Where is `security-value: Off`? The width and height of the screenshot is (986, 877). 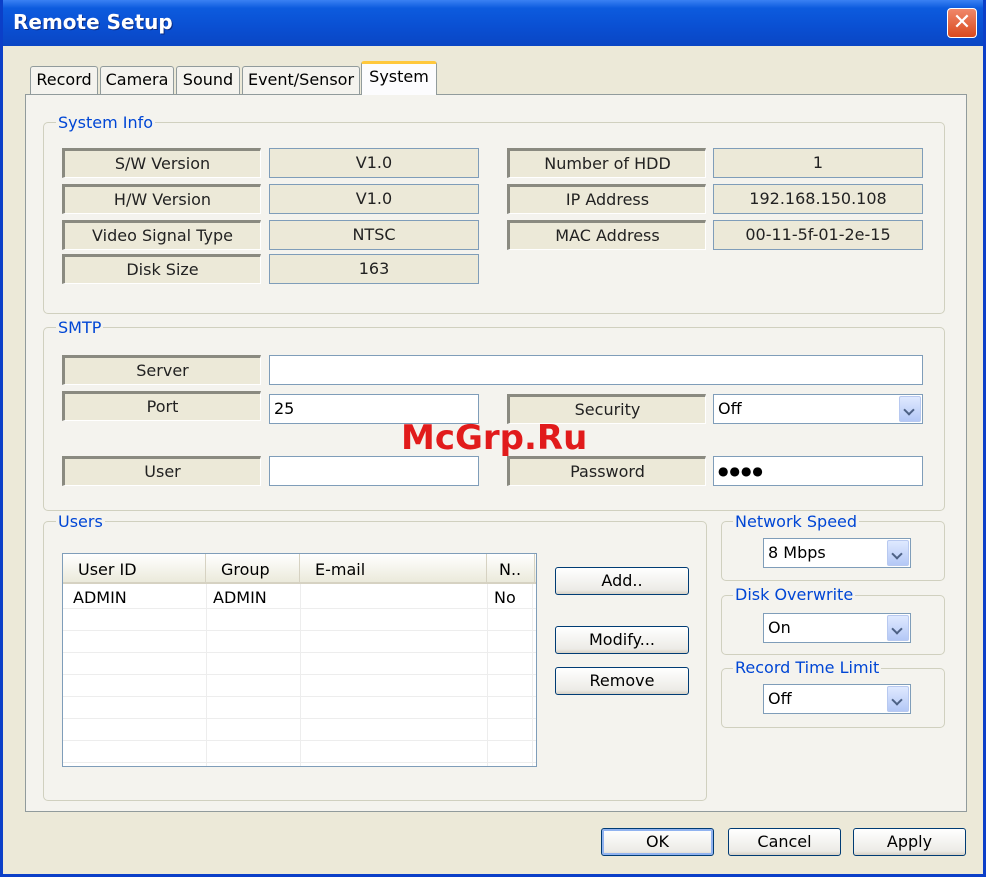 security-value: Off is located at coordinates (730, 408).